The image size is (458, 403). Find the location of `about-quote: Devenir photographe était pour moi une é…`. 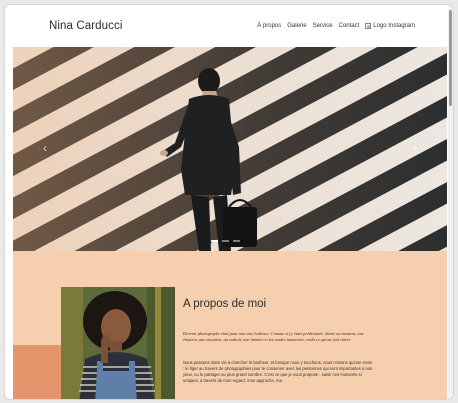

about-quote: Devenir photographe était pour moi une é… is located at coordinates (273, 336).